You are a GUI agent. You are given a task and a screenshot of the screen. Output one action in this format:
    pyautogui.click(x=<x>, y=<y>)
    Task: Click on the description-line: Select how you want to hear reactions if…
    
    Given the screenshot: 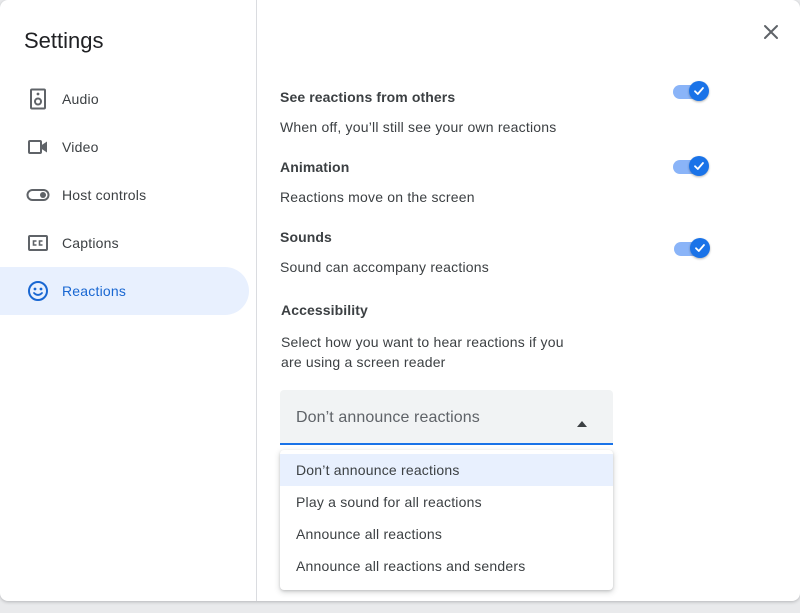 What is the action you would take?
    pyautogui.click(x=422, y=342)
    